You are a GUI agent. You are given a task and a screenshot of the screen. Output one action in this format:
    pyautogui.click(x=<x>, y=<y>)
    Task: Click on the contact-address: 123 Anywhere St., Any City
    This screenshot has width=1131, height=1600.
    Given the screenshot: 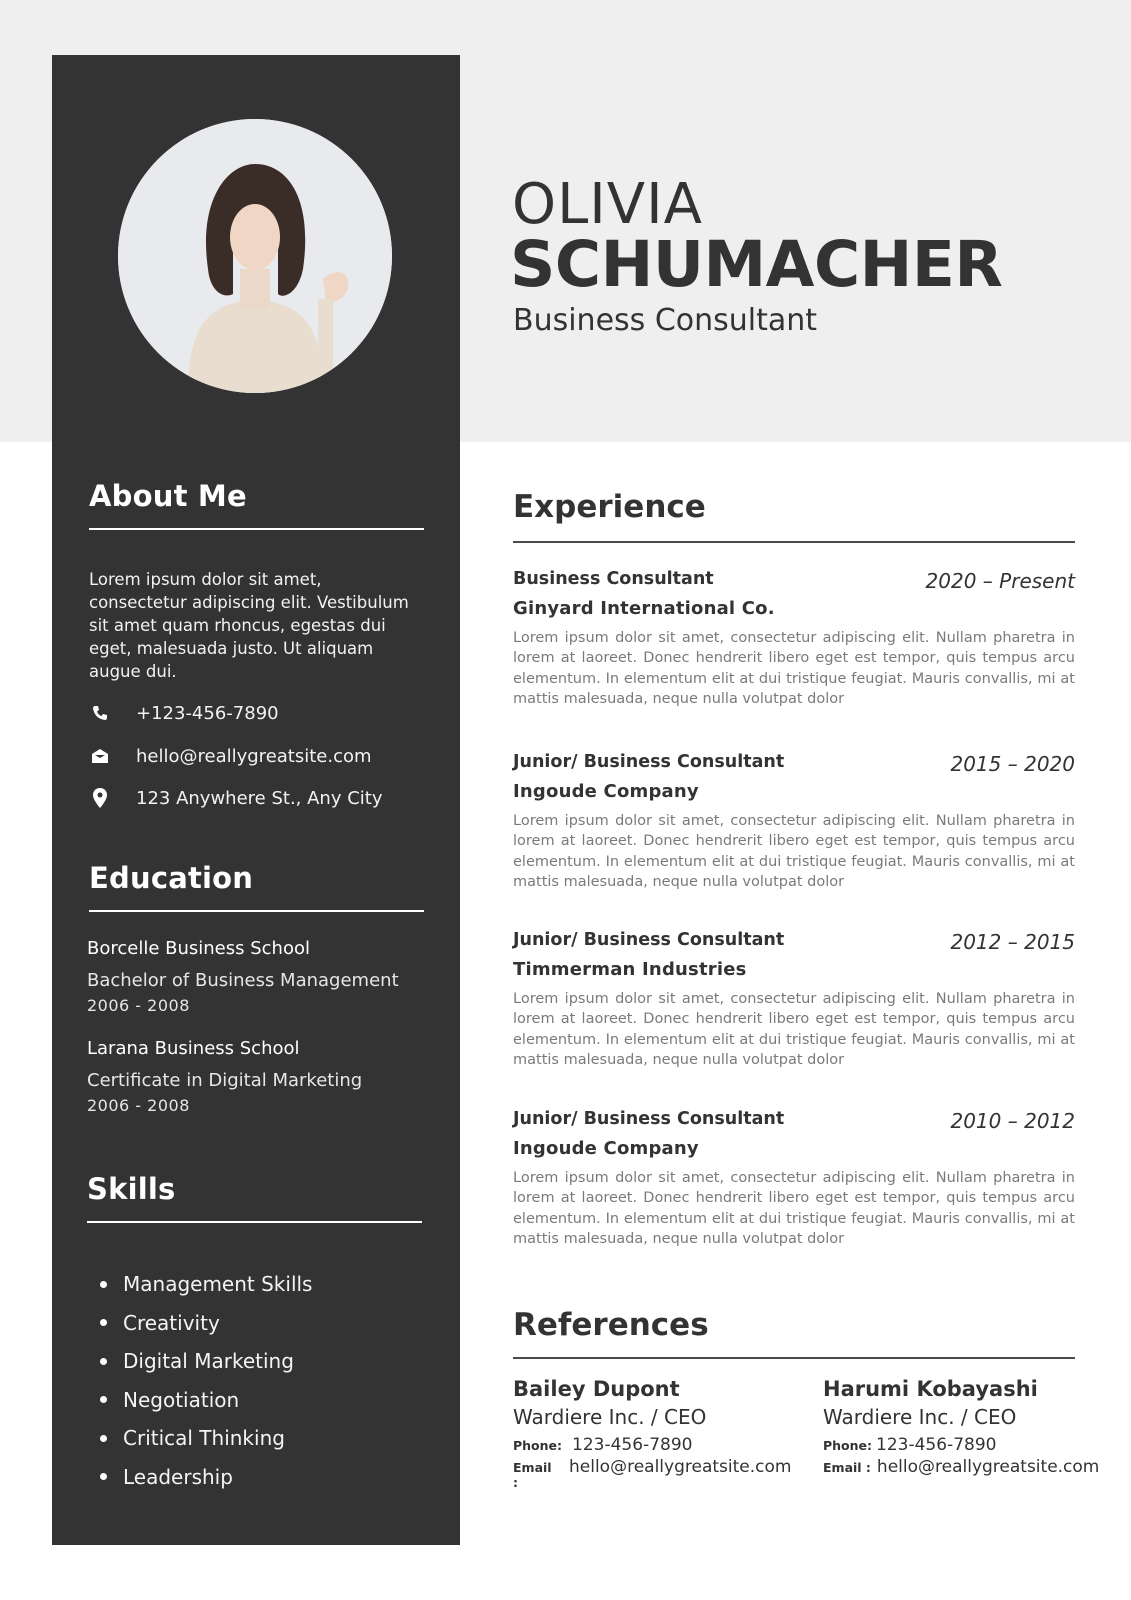 What is the action you would take?
    pyautogui.click(x=254, y=798)
    